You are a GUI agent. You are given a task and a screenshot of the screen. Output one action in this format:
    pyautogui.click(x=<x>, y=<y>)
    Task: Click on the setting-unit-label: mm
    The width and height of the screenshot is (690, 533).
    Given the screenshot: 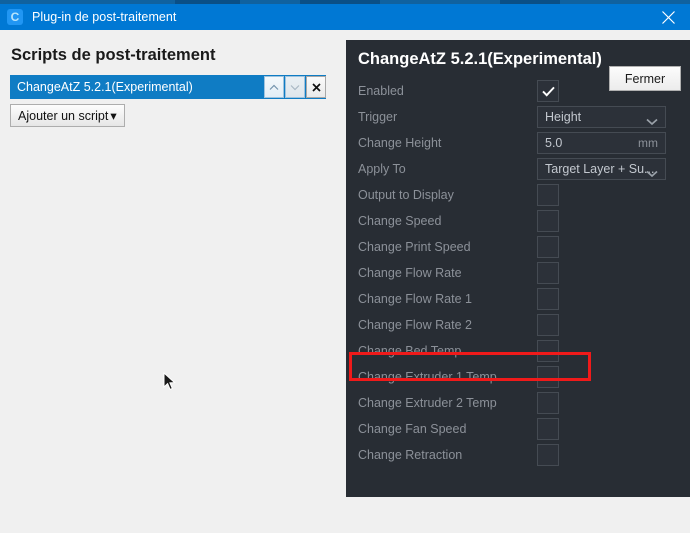 What is the action you would take?
    pyautogui.click(x=648, y=143)
    